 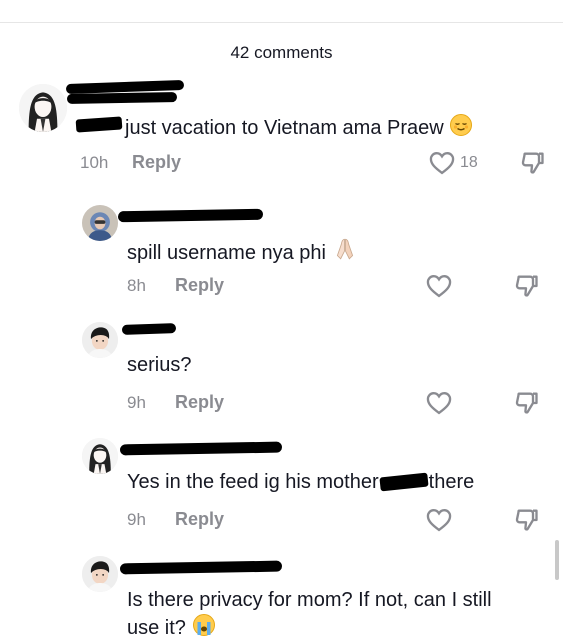 I want to click on redacted-word, so click(x=404, y=482).